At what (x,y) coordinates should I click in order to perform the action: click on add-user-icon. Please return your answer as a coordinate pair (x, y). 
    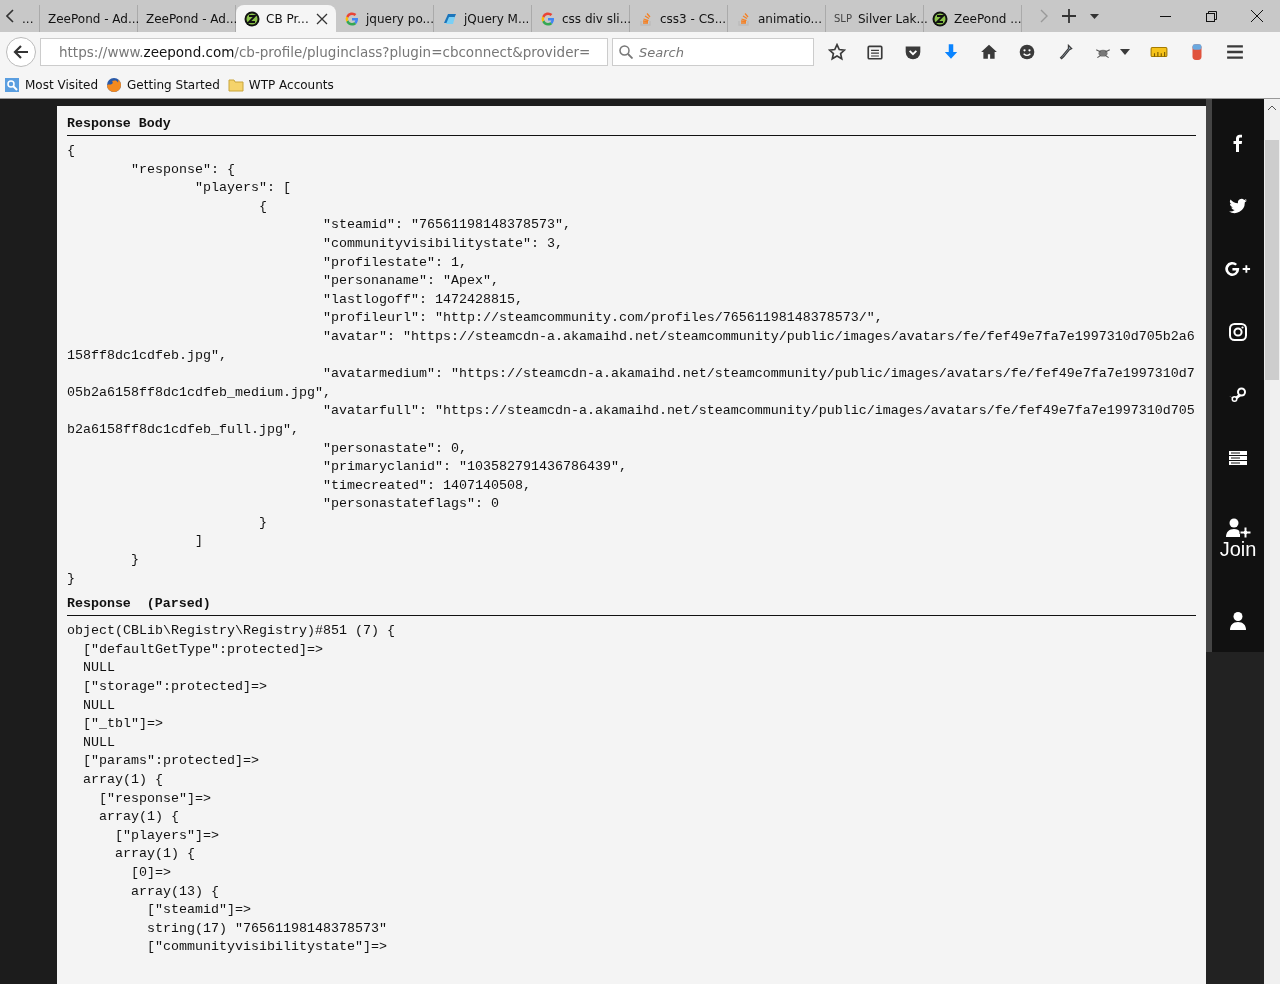
    Looking at the image, I should click on (1238, 527).